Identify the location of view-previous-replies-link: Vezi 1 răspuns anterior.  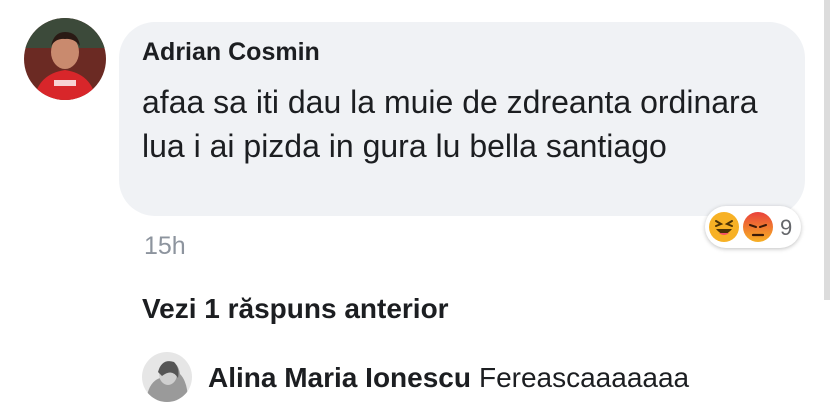
(295, 309).